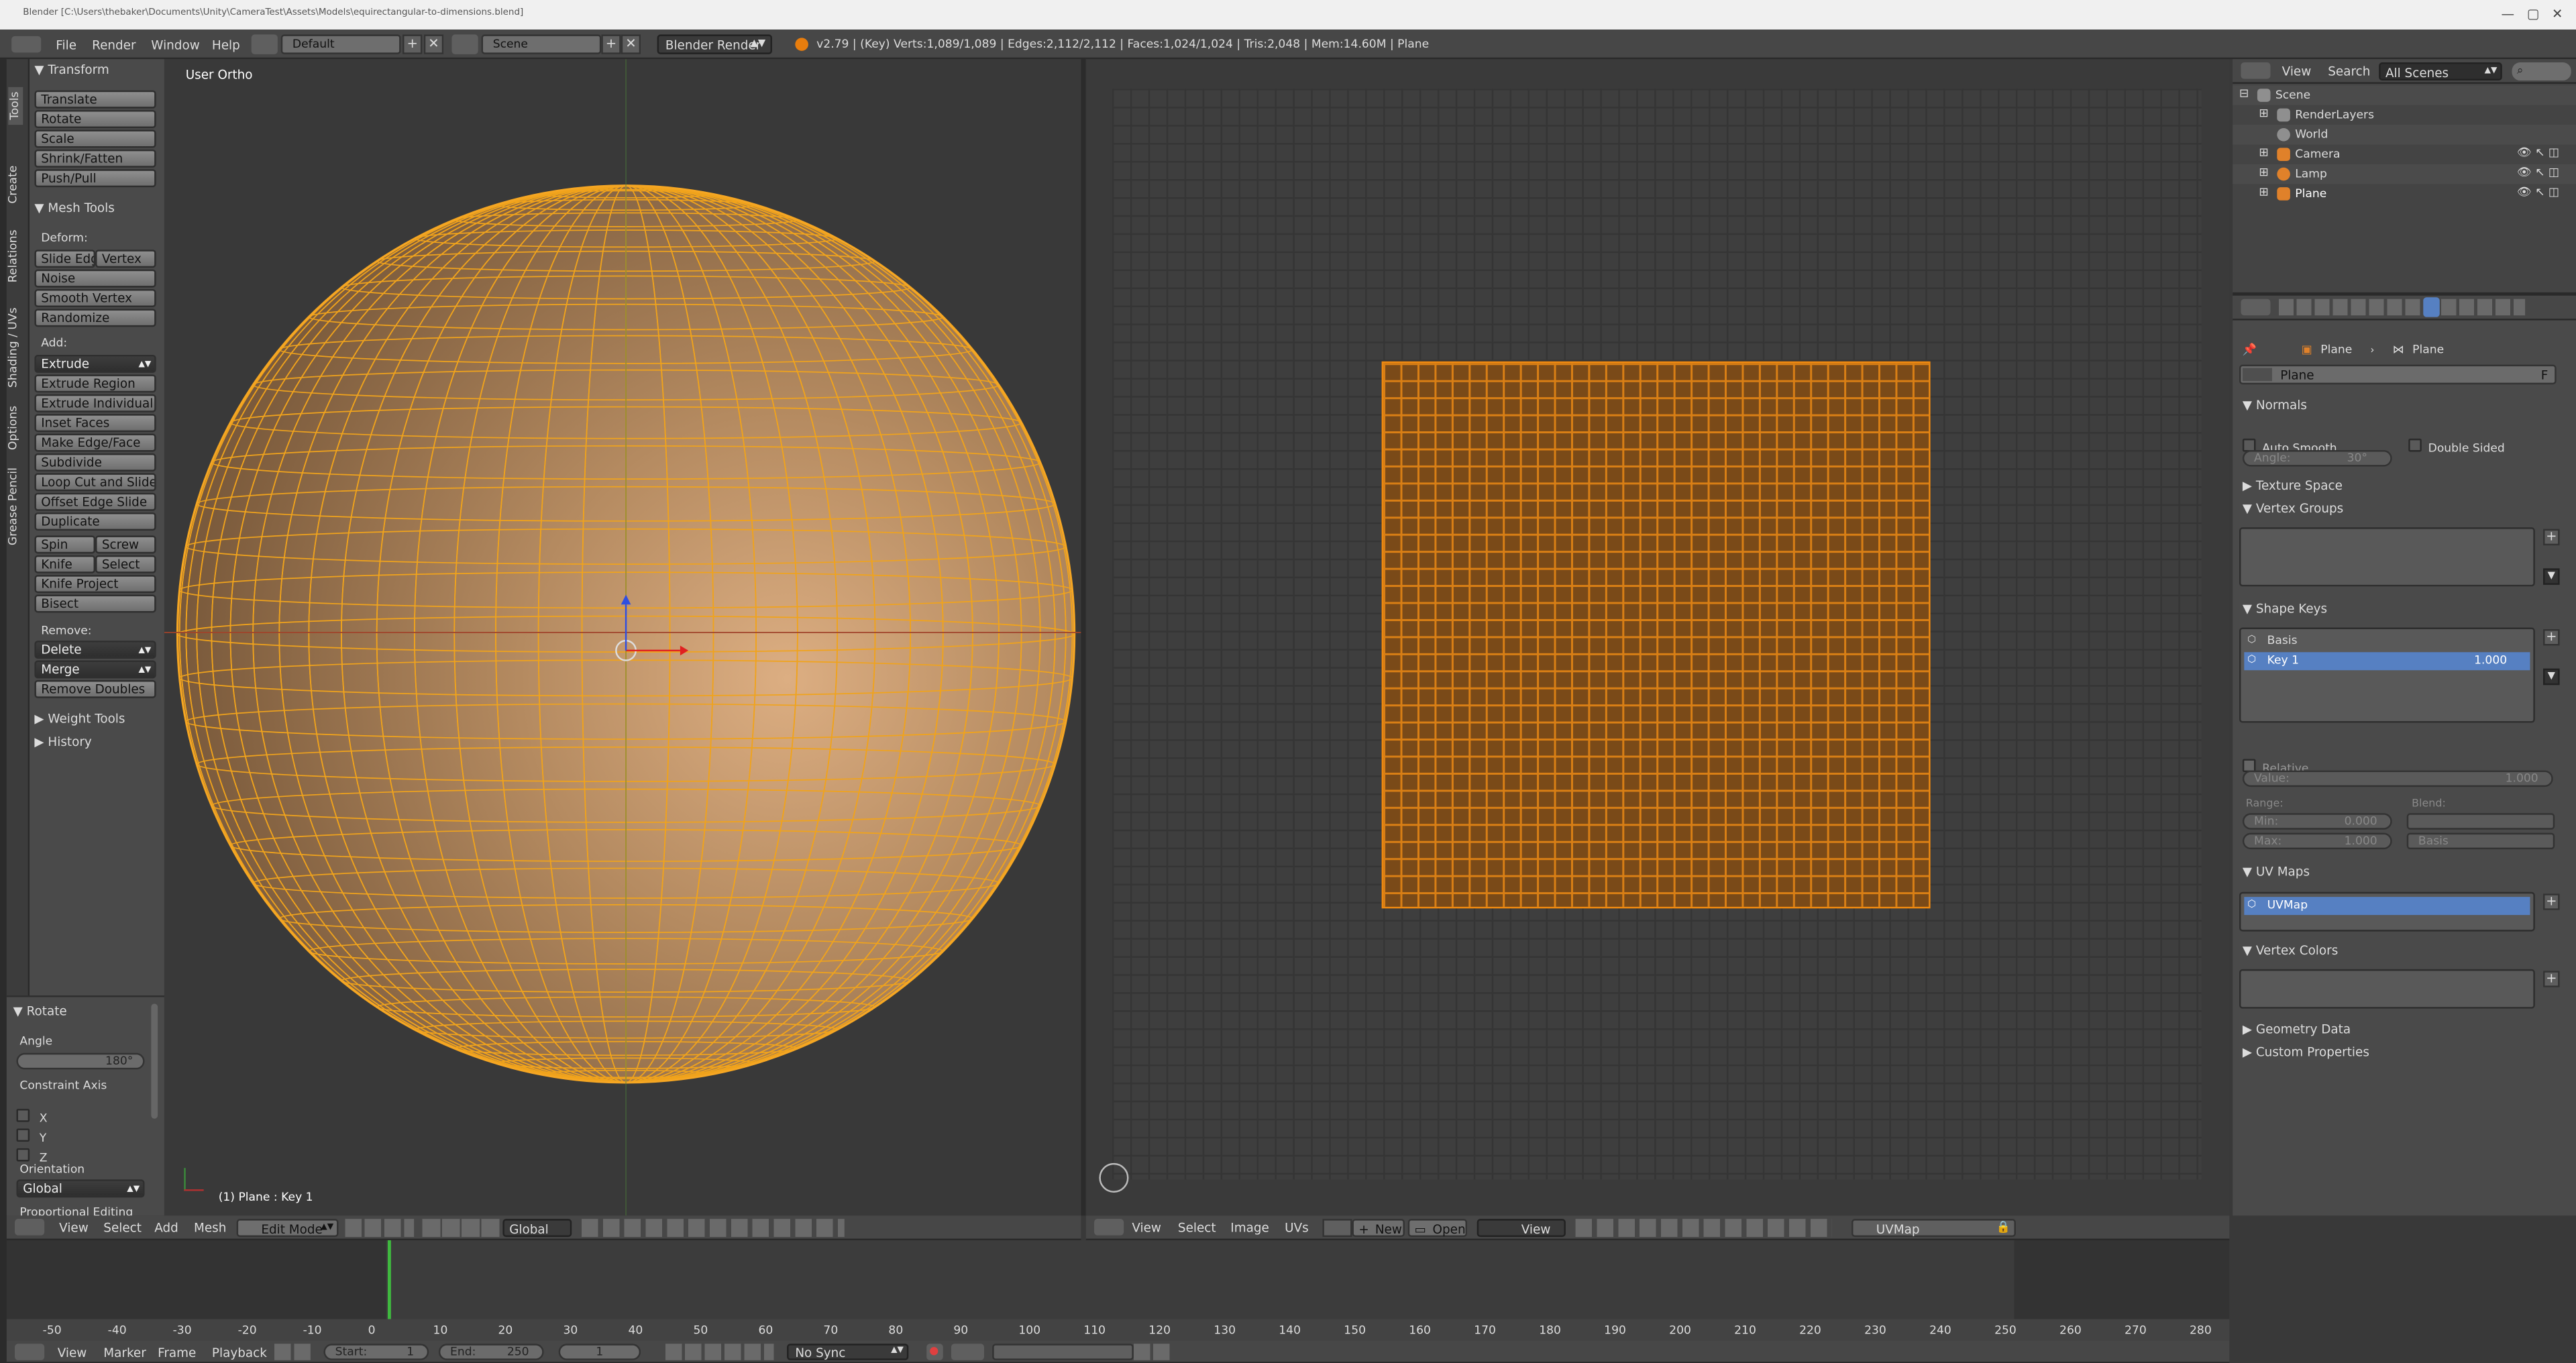 The image size is (2576, 1363). I want to click on sync-dropdown: No Sync ▲▼, so click(848, 1352).